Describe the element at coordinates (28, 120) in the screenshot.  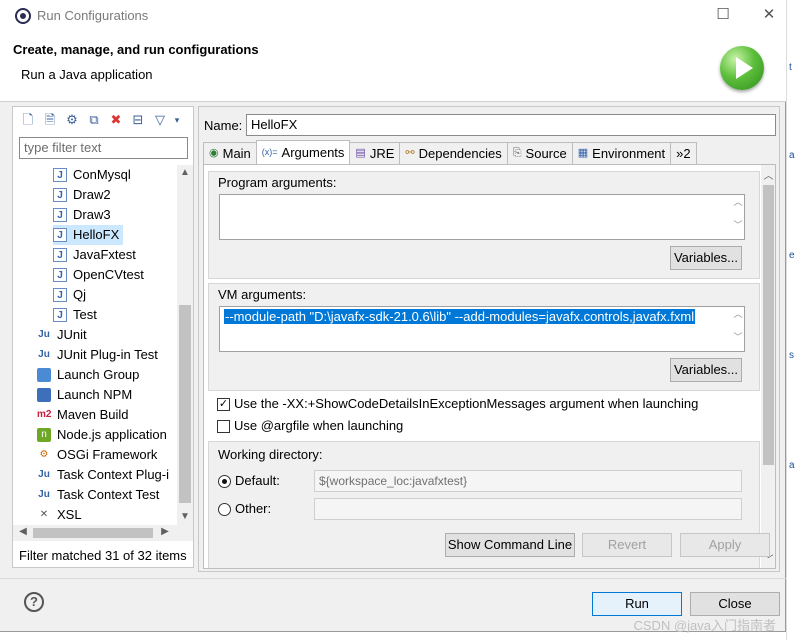
I see `new-configuration-icon: 🗋` at that location.